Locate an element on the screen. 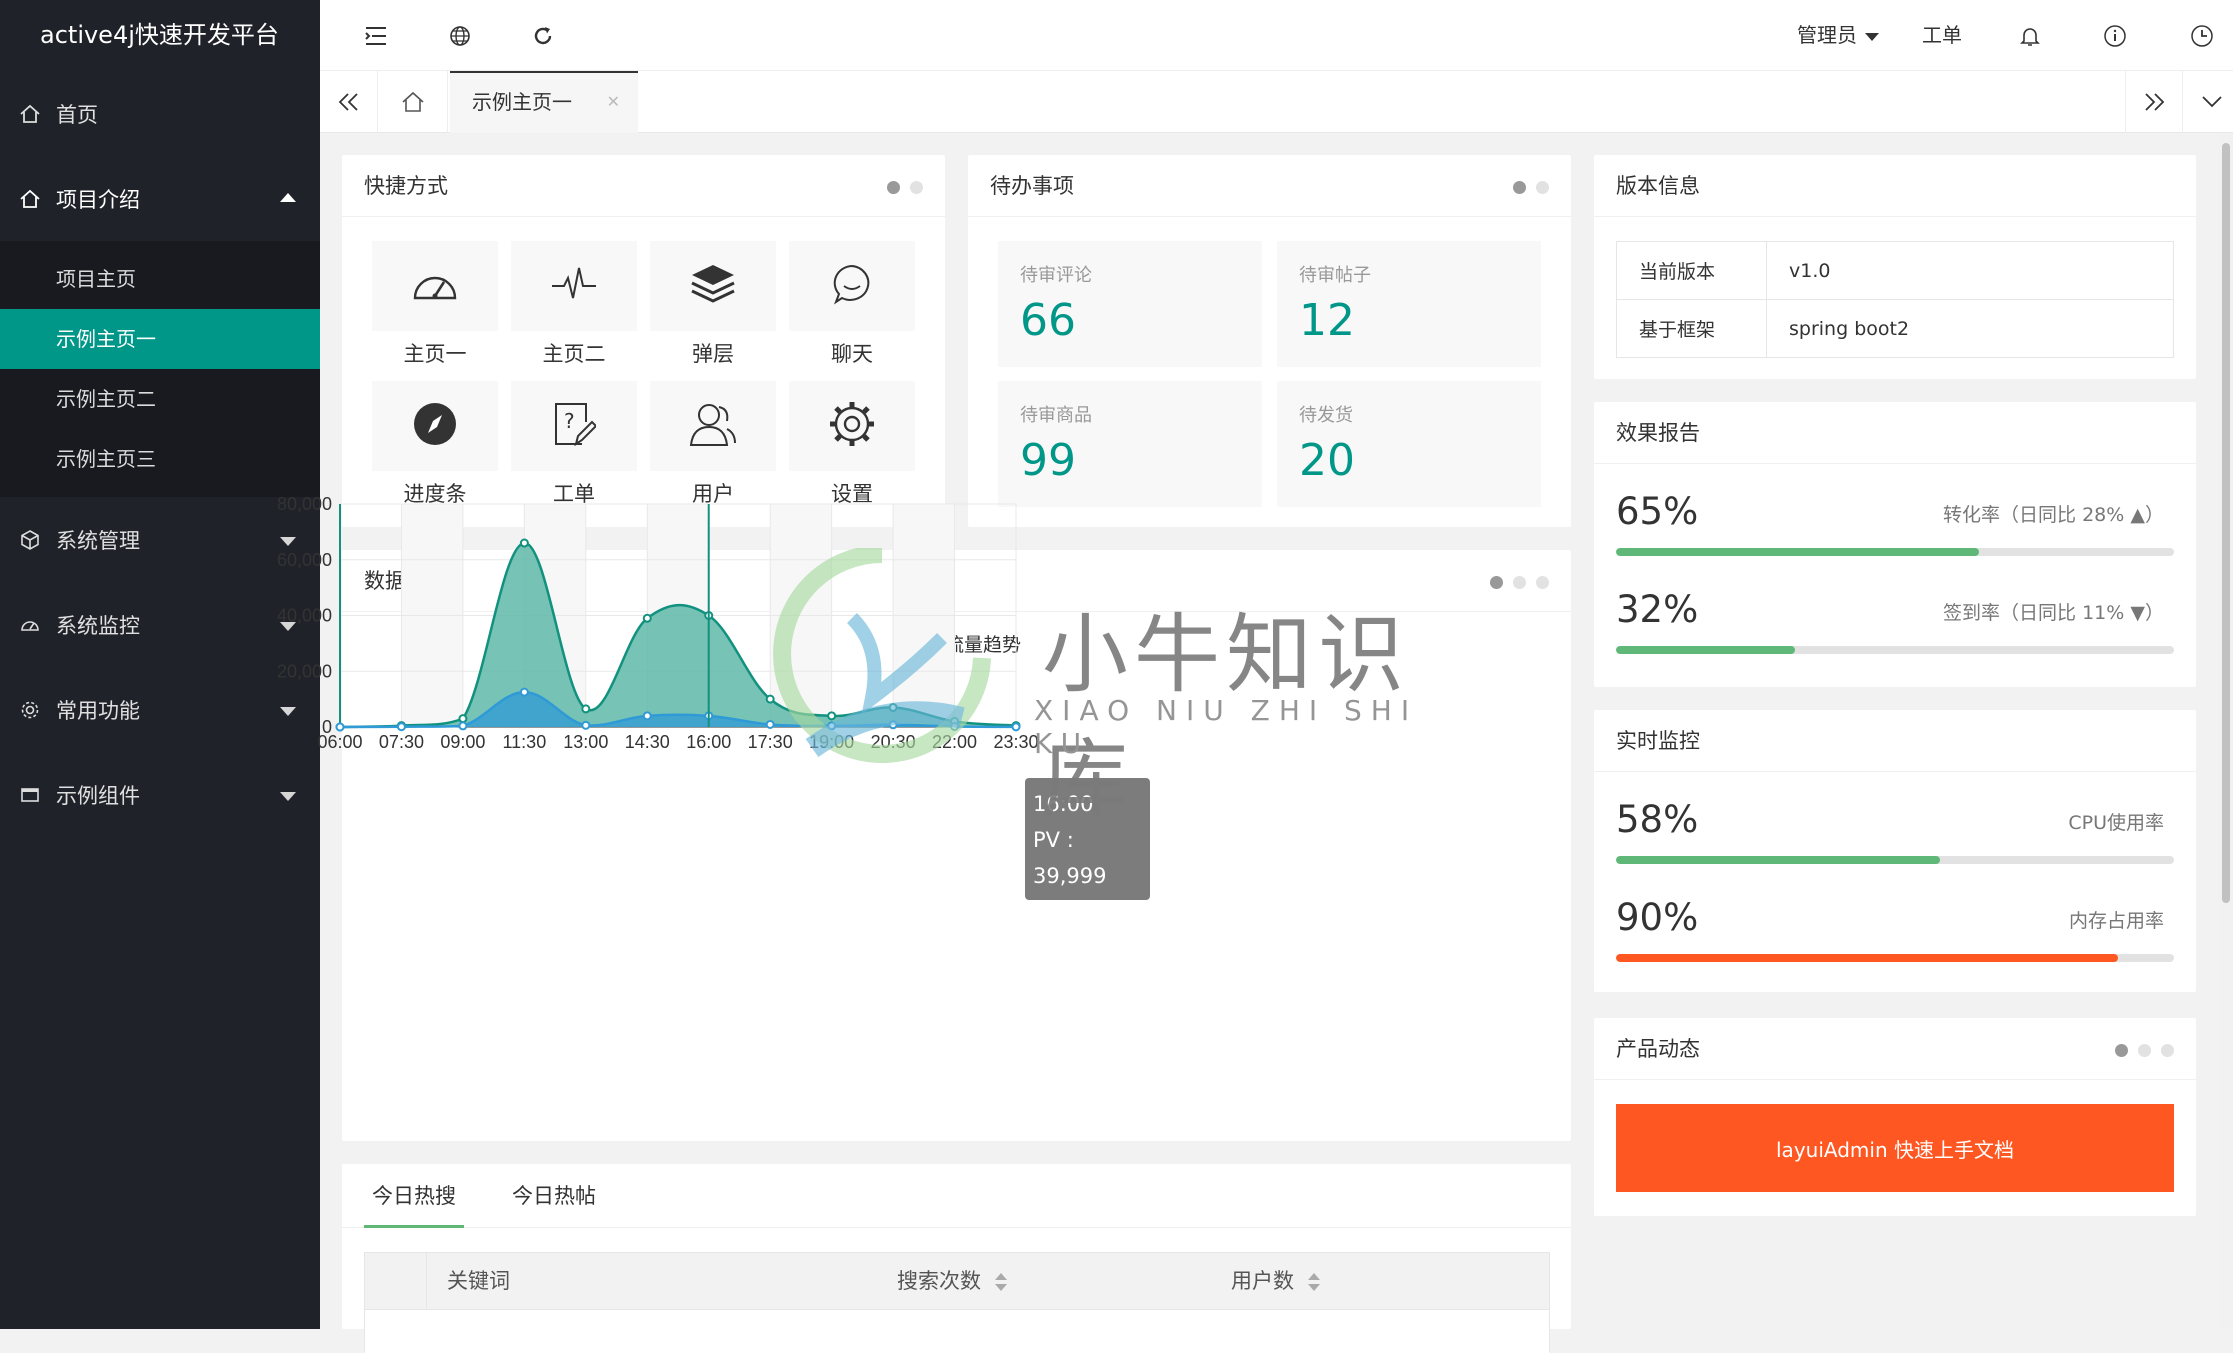 The height and width of the screenshot is (1353, 2233). tabs-scroll-right-button is located at coordinates (2154, 102).